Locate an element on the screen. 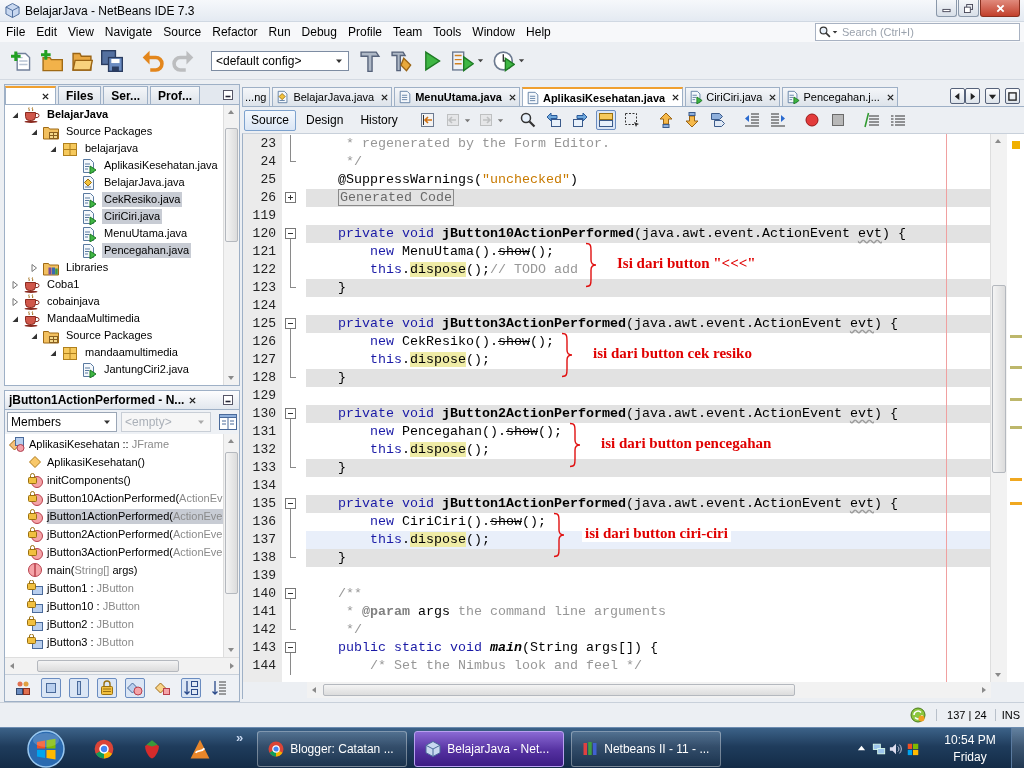 Image resolution: width=1024 pixels, height=768 pixels. tree-item: Pencegahan.java is located at coordinates (146, 250).